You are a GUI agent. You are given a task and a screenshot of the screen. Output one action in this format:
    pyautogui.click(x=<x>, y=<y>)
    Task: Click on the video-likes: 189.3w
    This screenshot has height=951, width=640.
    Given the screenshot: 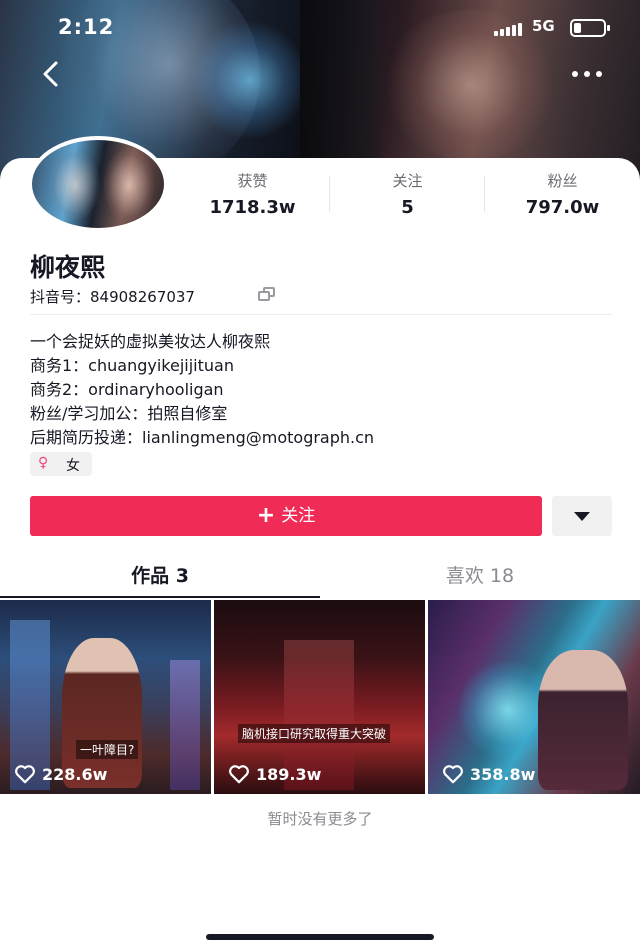 What is the action you would take?
    pyautogui.click(x=274, y=775)
    